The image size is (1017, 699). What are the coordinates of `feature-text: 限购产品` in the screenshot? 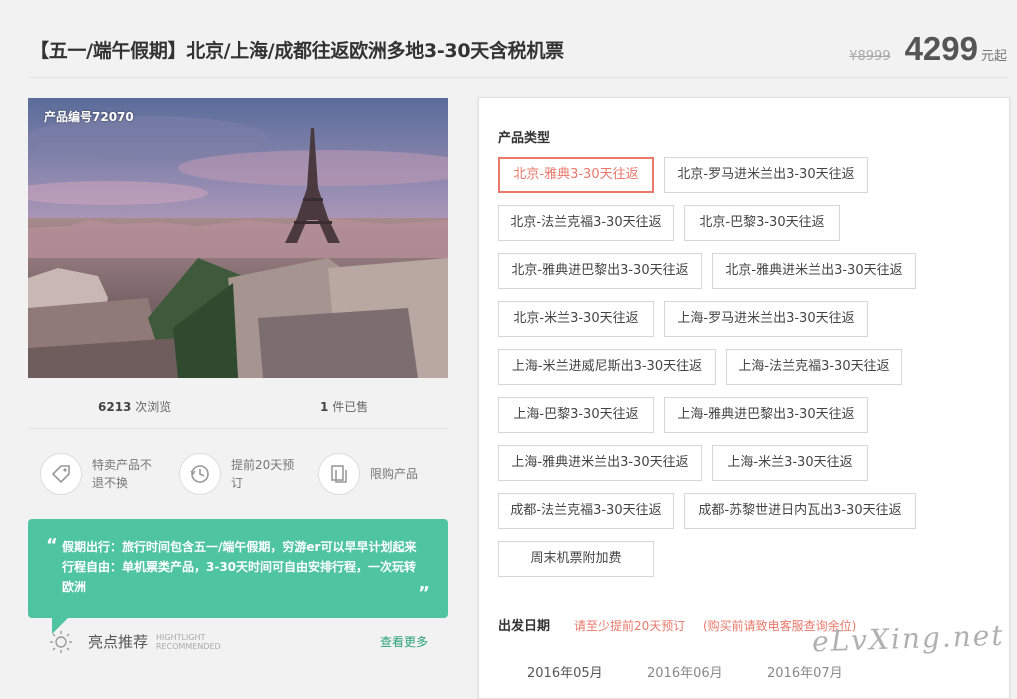 It's located at (394, 474).